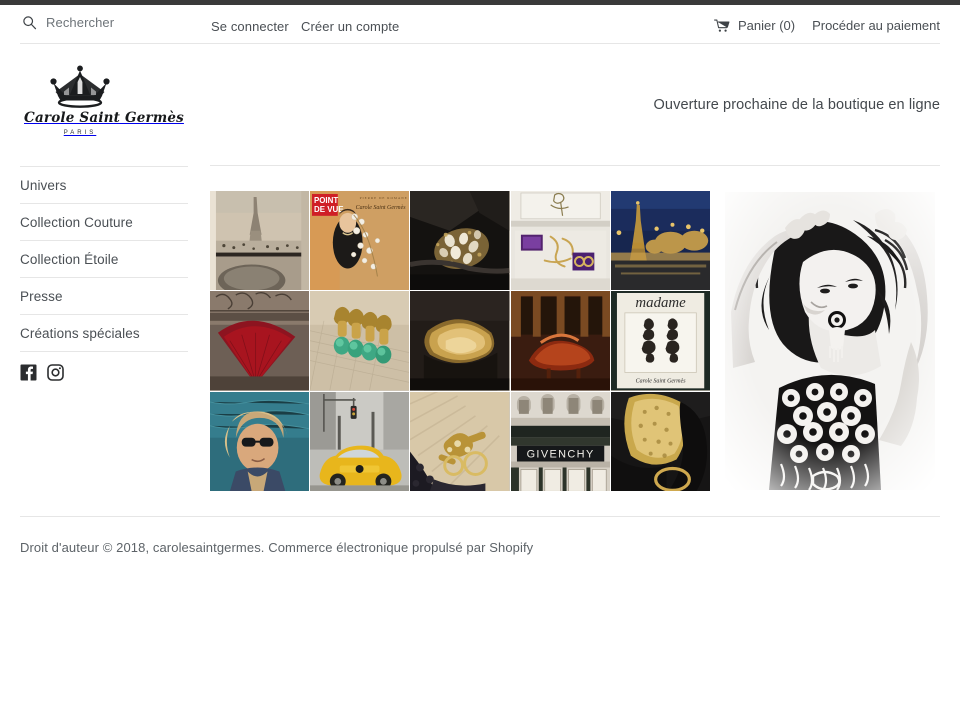  What do you see at coordinates (104, 296) in the screenshot?
I see `sidebar-item-presse: Presse` at bounding box center [104, 296].